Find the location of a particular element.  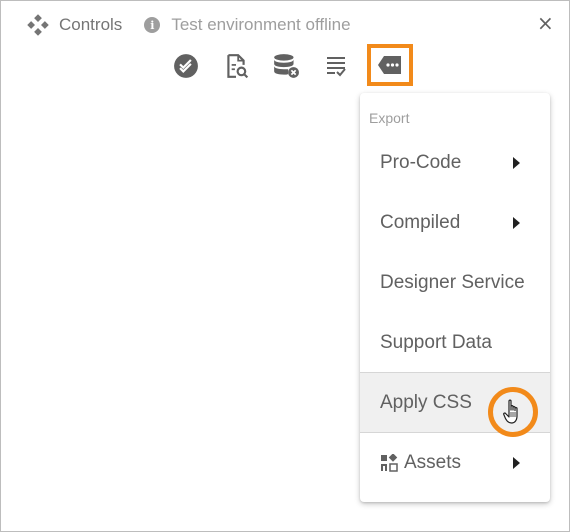

validate-button is located at coordinates (186, 66).